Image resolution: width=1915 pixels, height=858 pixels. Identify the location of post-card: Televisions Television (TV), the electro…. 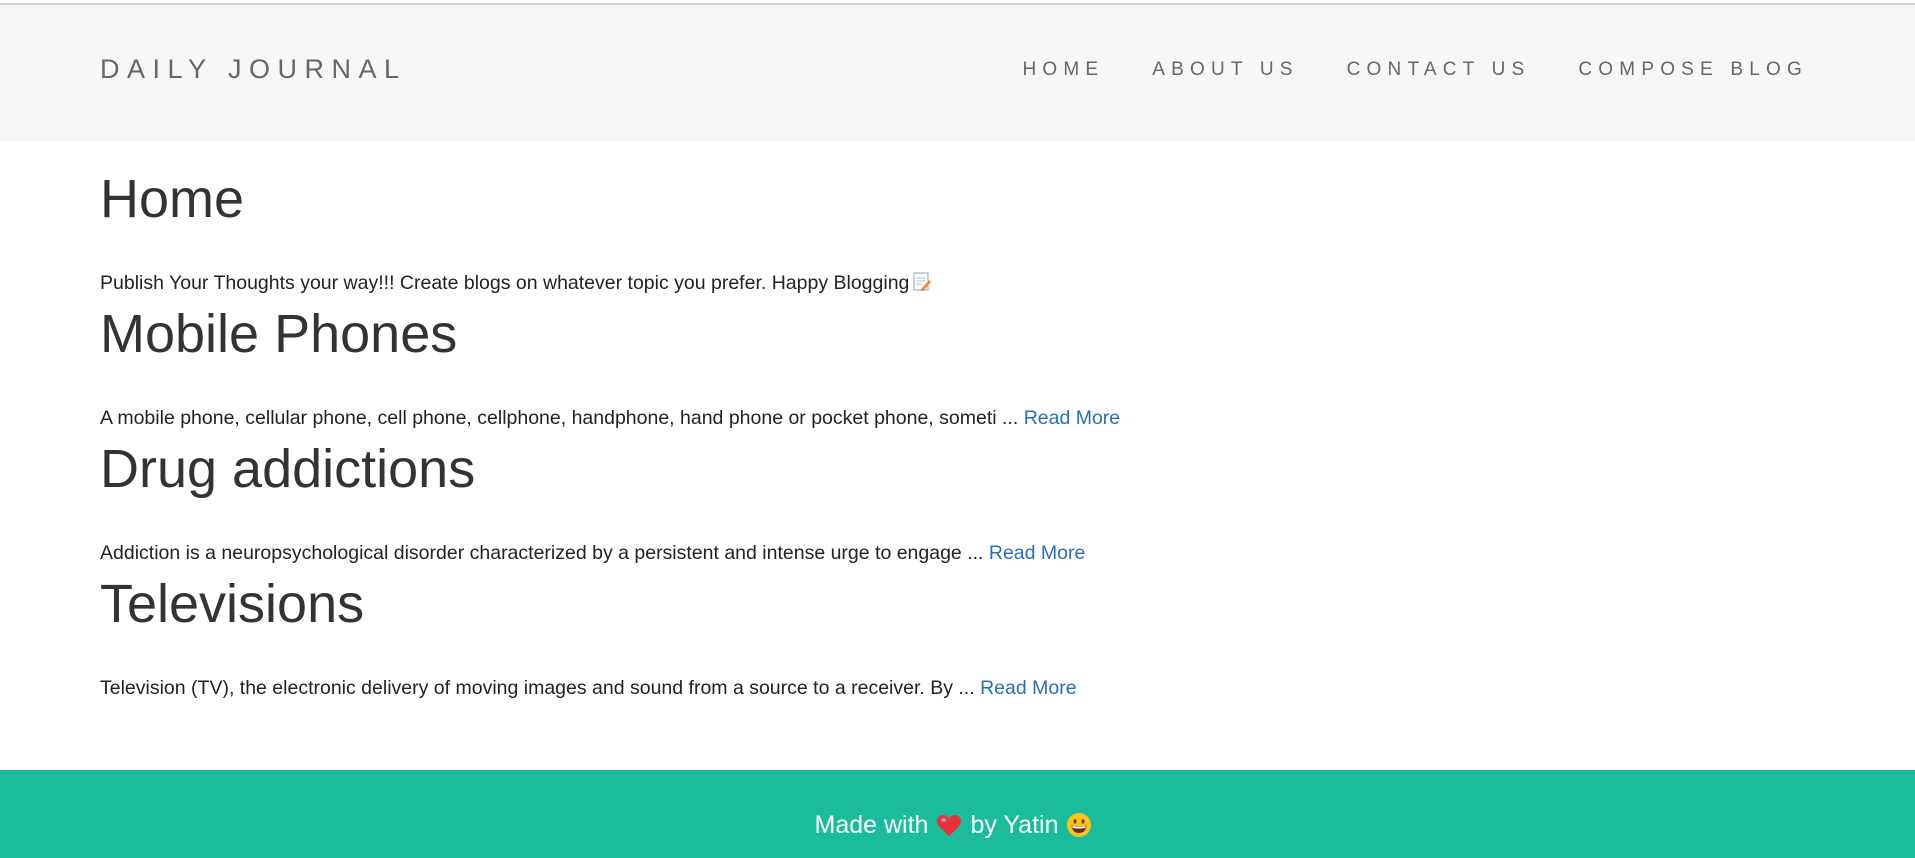
(957, 636).